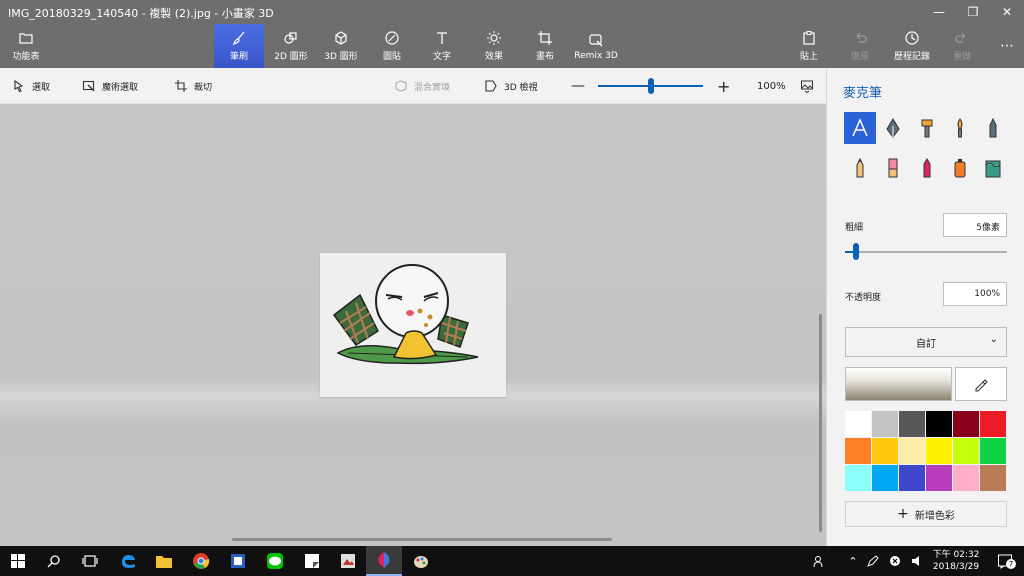 This screenshot has width=1024, height=576. What do you see at coordinates (422, 86) in the screenshot?
I see `mixed-reality-button: 混合實境` at bounding box center [422, 86].